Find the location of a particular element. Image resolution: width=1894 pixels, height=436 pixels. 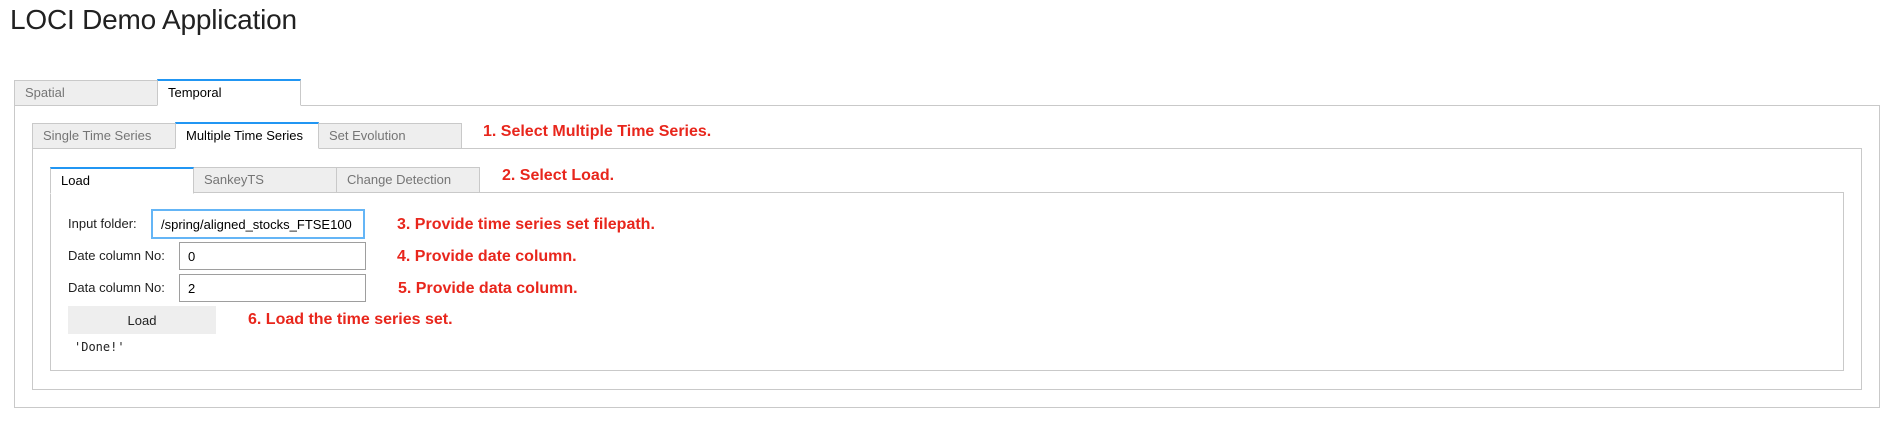

load-button: Load is located at coordinates (142, 320).